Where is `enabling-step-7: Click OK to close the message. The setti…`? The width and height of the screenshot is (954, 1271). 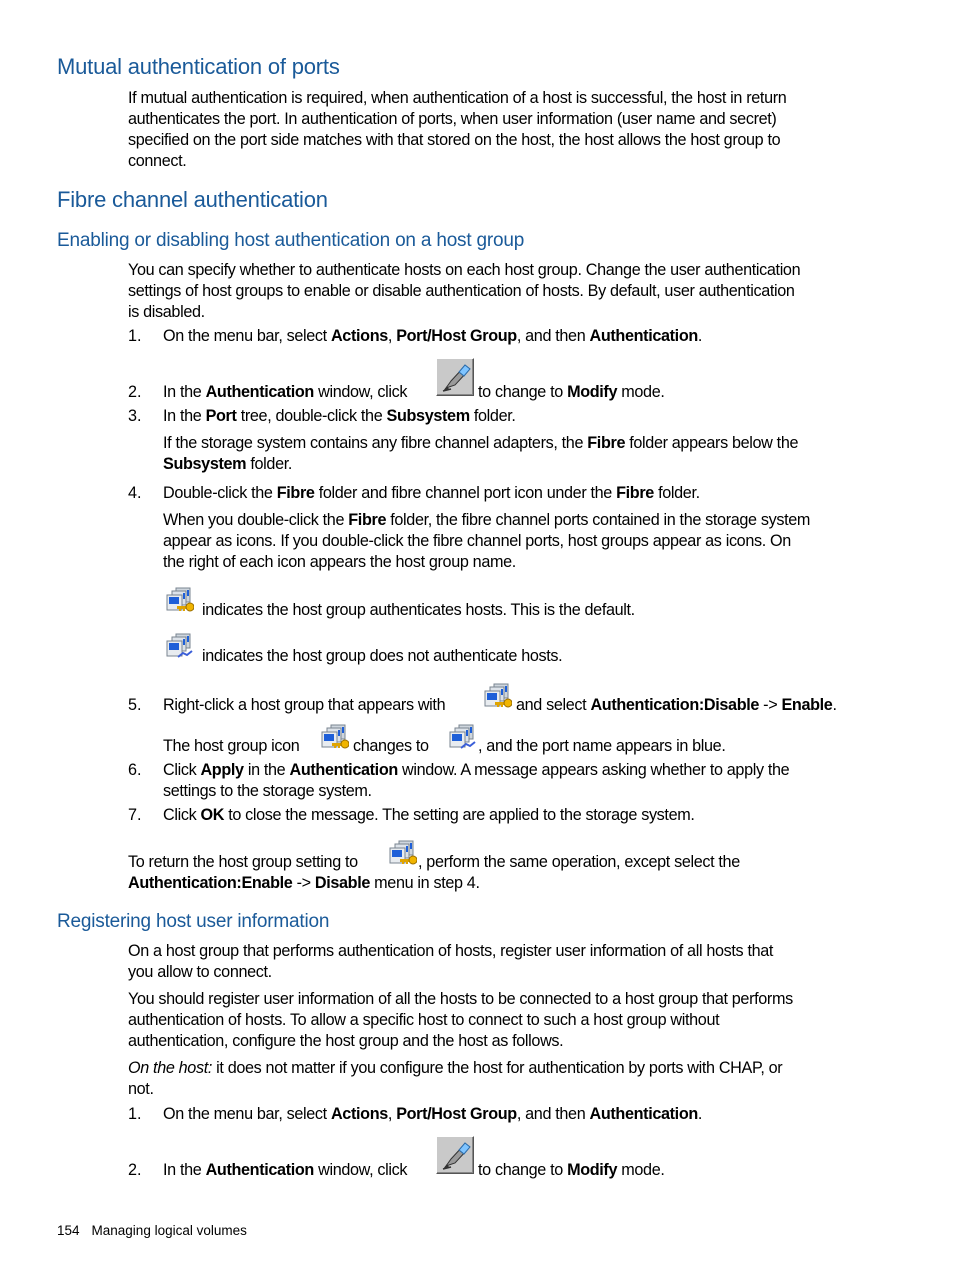 enabling-step-7: Click OK to close the message. The setti… is located at coordinates (429, 815).